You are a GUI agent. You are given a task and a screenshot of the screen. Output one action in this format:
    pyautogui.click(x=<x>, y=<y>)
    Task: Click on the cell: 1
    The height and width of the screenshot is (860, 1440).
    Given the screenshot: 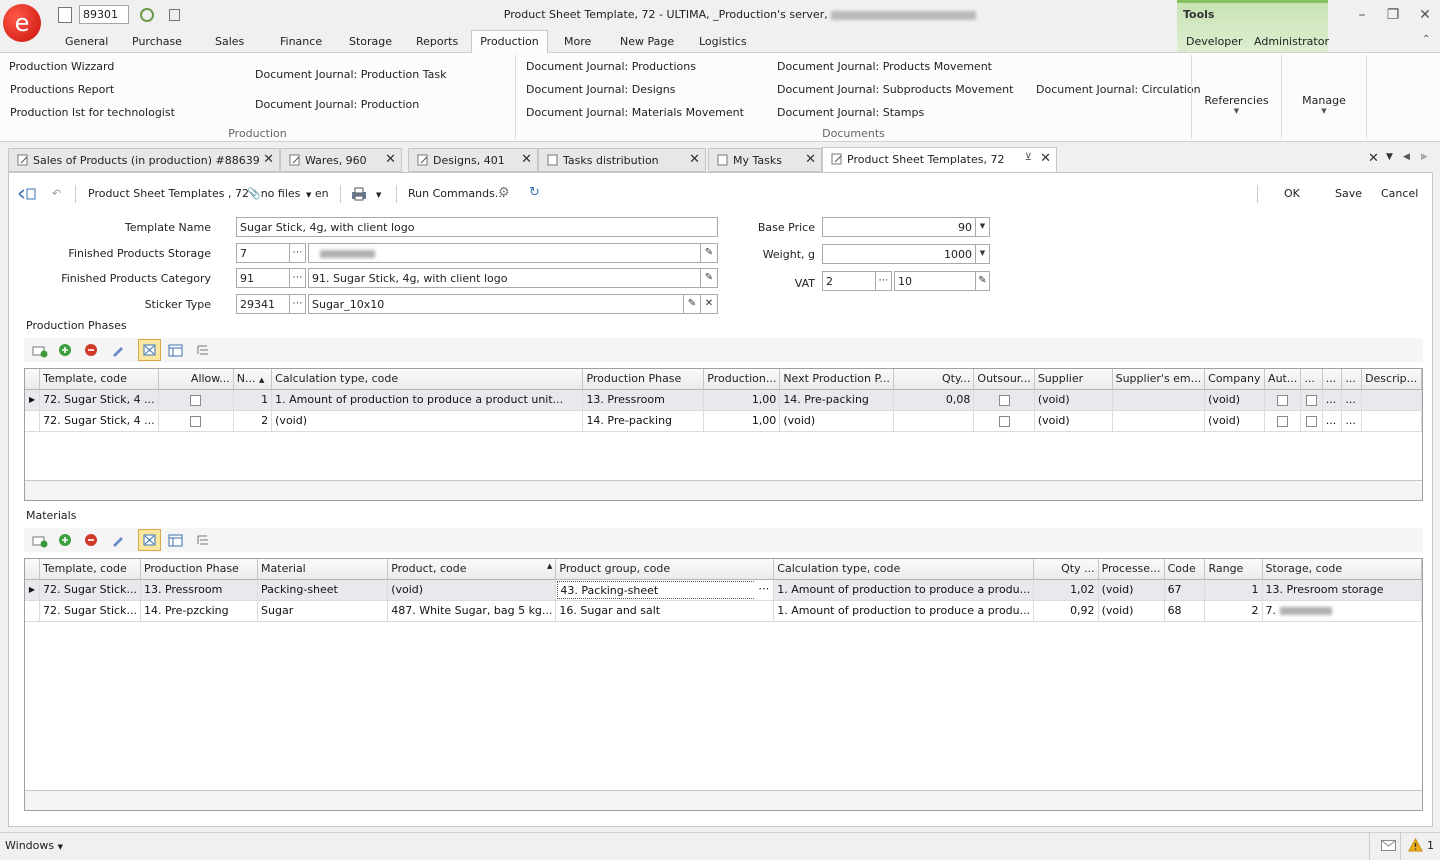 What is the action you would take?
    pyautogui.click(x=253, y=400)
    